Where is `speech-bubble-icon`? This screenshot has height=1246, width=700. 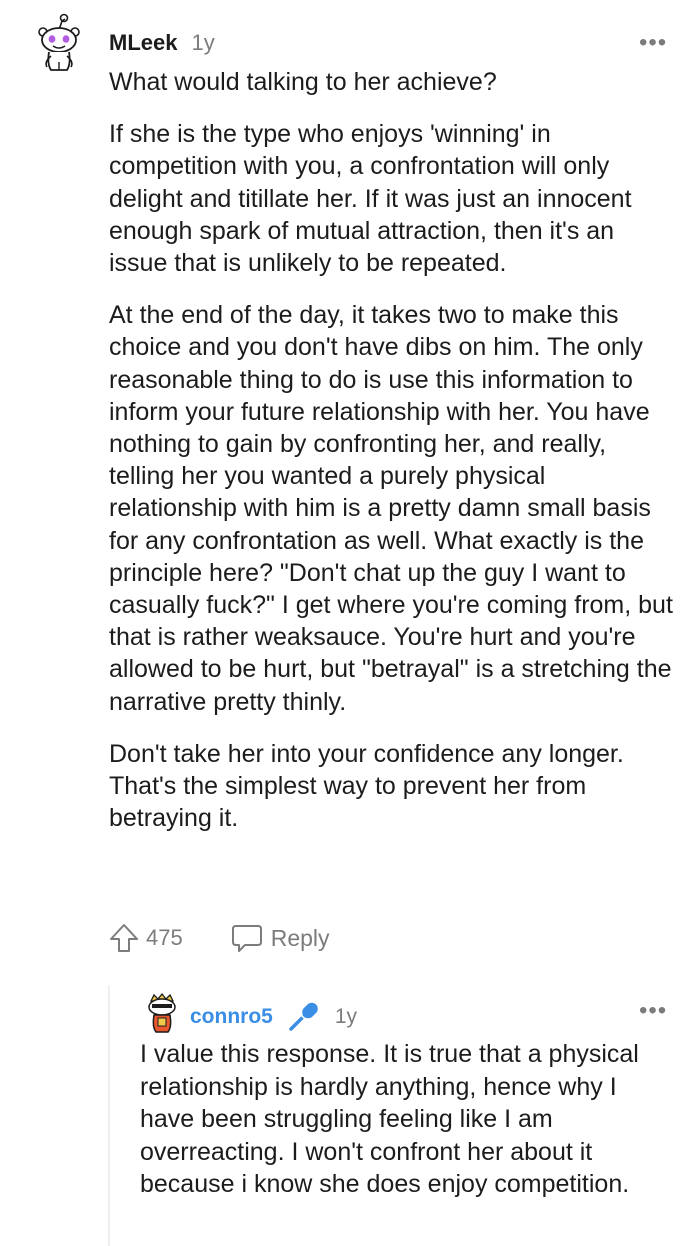
speech-bubble-icon is located at coordinates (247, 938).